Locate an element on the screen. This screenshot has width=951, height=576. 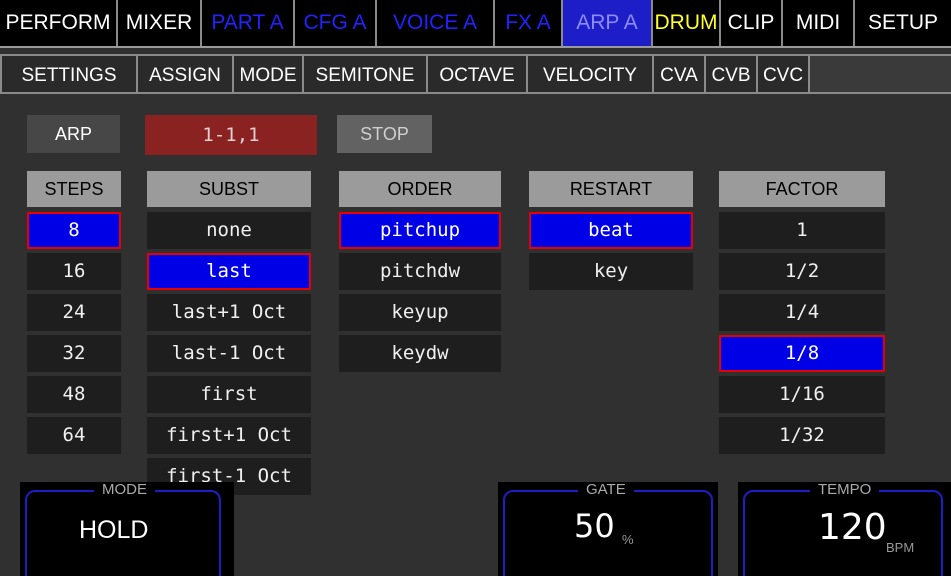
stop-button: STOP is located at coordinates (384, 134).